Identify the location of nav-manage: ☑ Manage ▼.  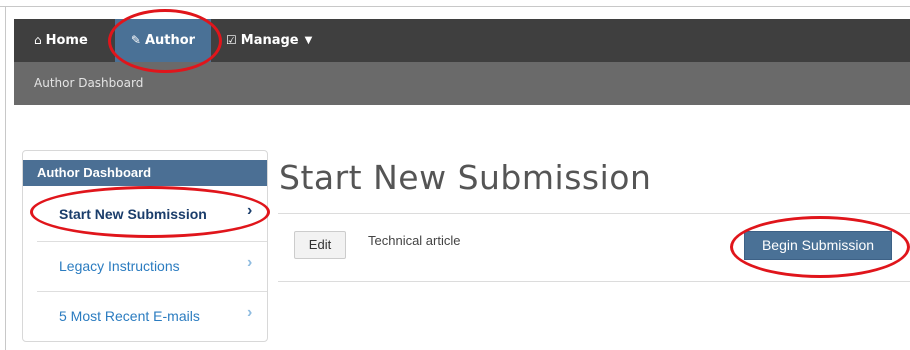
(269, 40).